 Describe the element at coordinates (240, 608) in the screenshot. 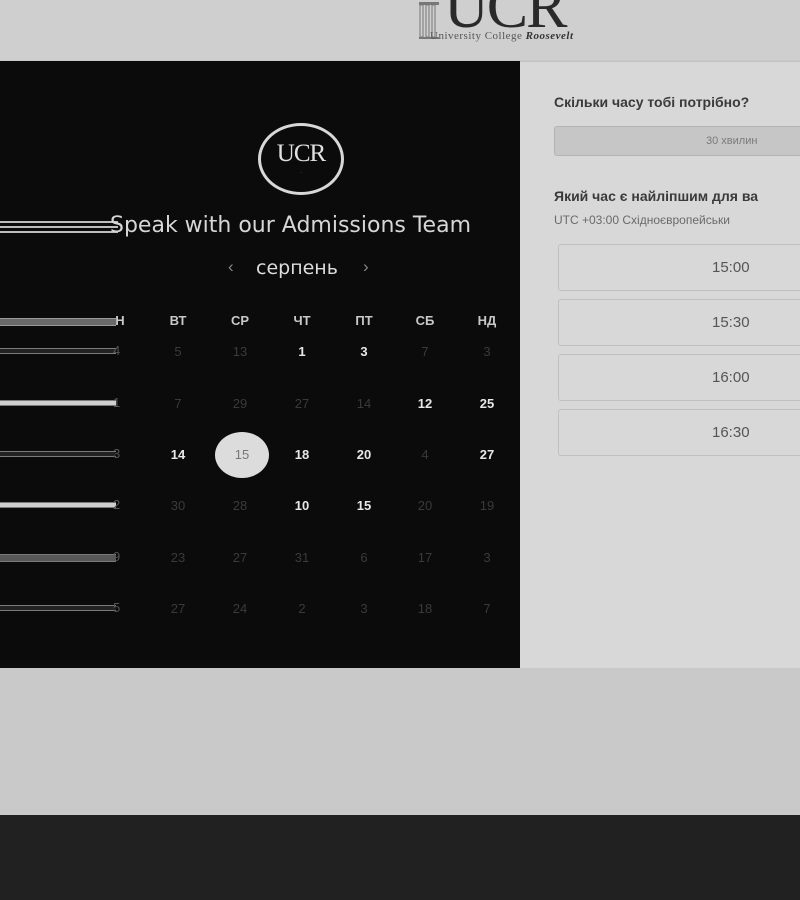

I see `calendar-day: 24` at that location.